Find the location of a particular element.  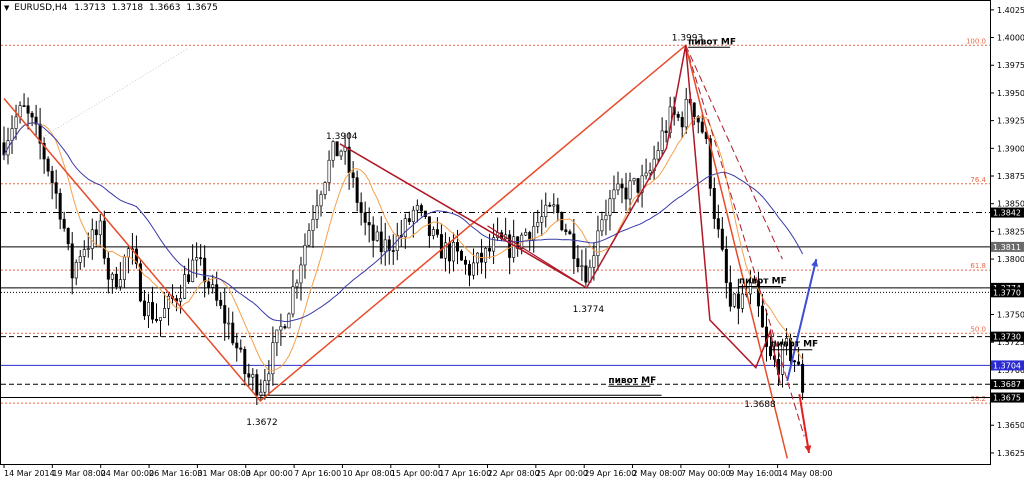

price-point-label: 1.3774 is located at coordinates (589, 310).